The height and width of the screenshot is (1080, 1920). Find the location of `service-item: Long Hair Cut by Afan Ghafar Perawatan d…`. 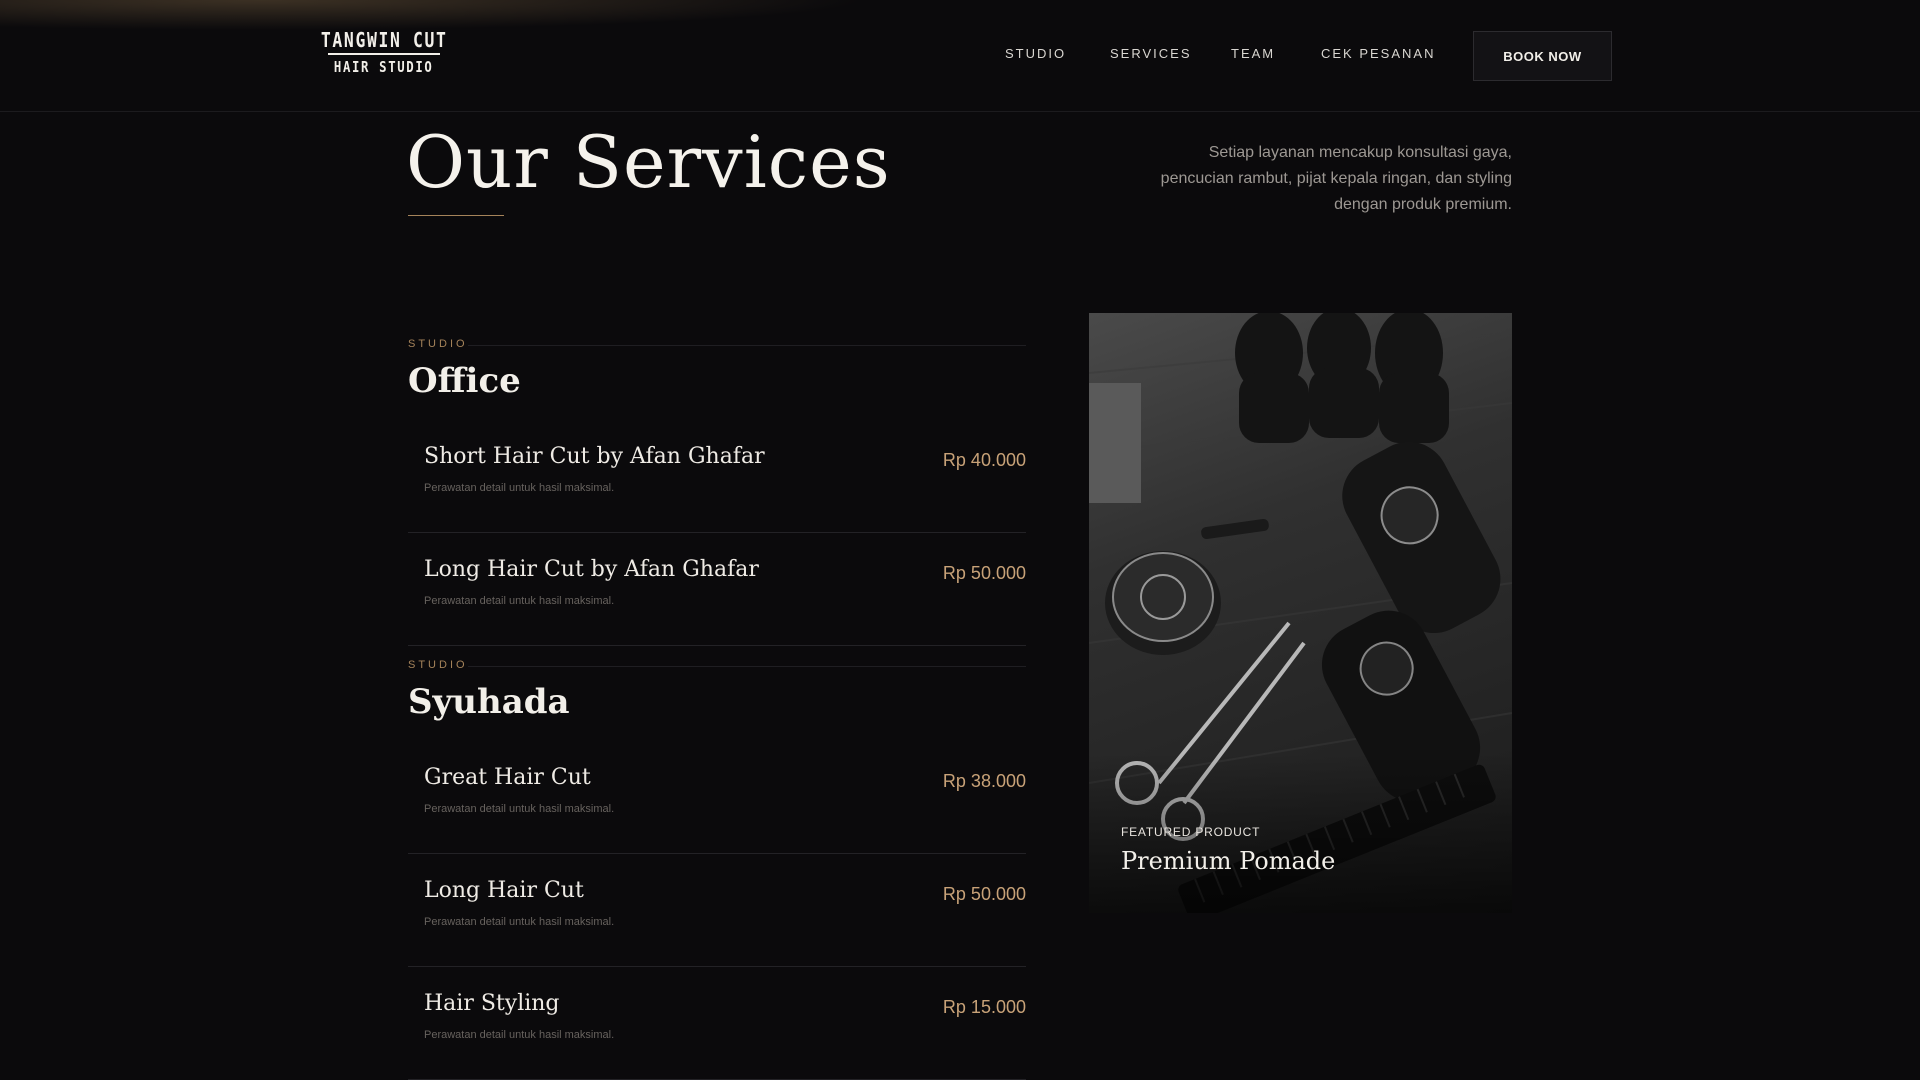

service-item: Long Hair Cut by Afan Ghafar Perawatan d… is located at coordinates (717, 589).